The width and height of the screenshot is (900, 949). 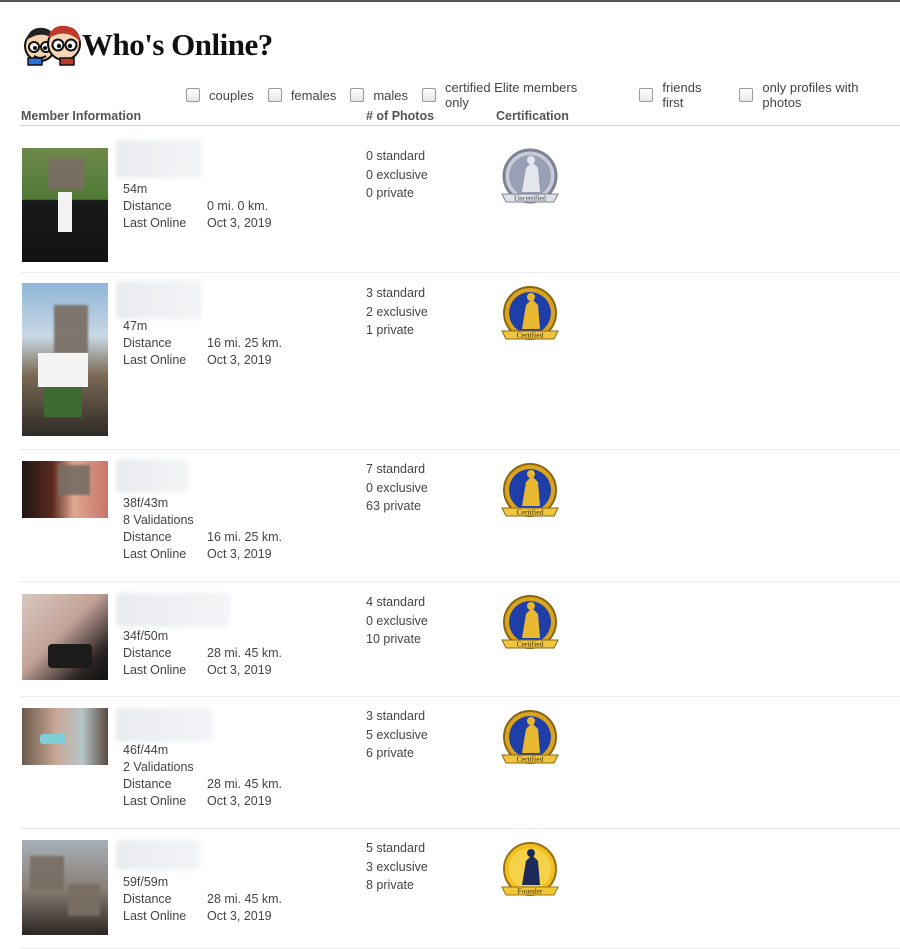 I want to click on photo-counts: 5 standard 3 exclusive 8 private, so click(x=397, y=867).